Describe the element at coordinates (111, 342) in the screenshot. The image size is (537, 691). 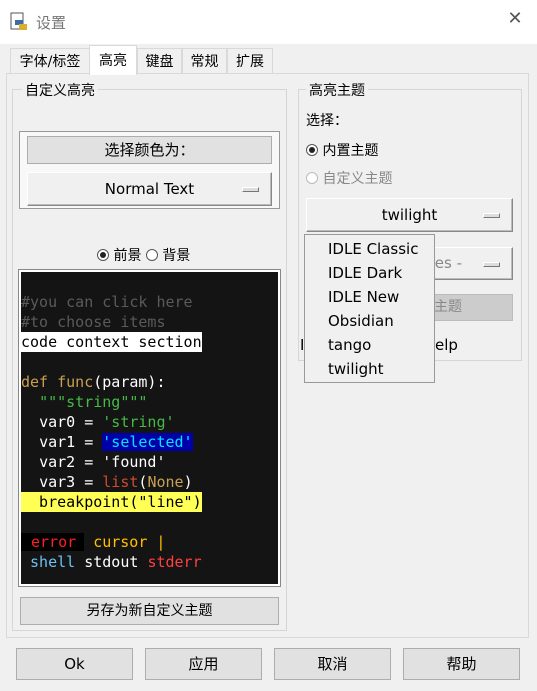
I see `sample-code-context: code context section` at that location.